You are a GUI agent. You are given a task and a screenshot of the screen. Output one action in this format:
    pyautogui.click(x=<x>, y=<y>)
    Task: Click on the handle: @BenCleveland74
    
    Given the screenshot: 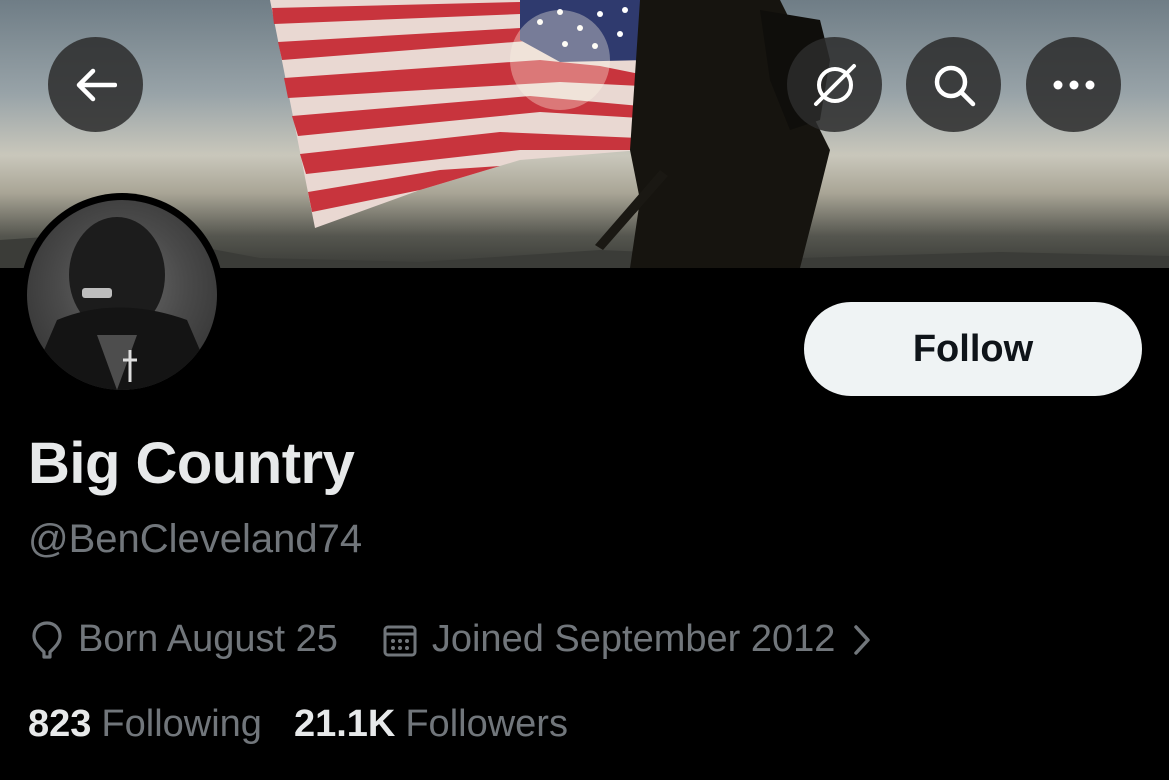 What is the action you would take?
    pyautogui.click(x=195, y=539)
    